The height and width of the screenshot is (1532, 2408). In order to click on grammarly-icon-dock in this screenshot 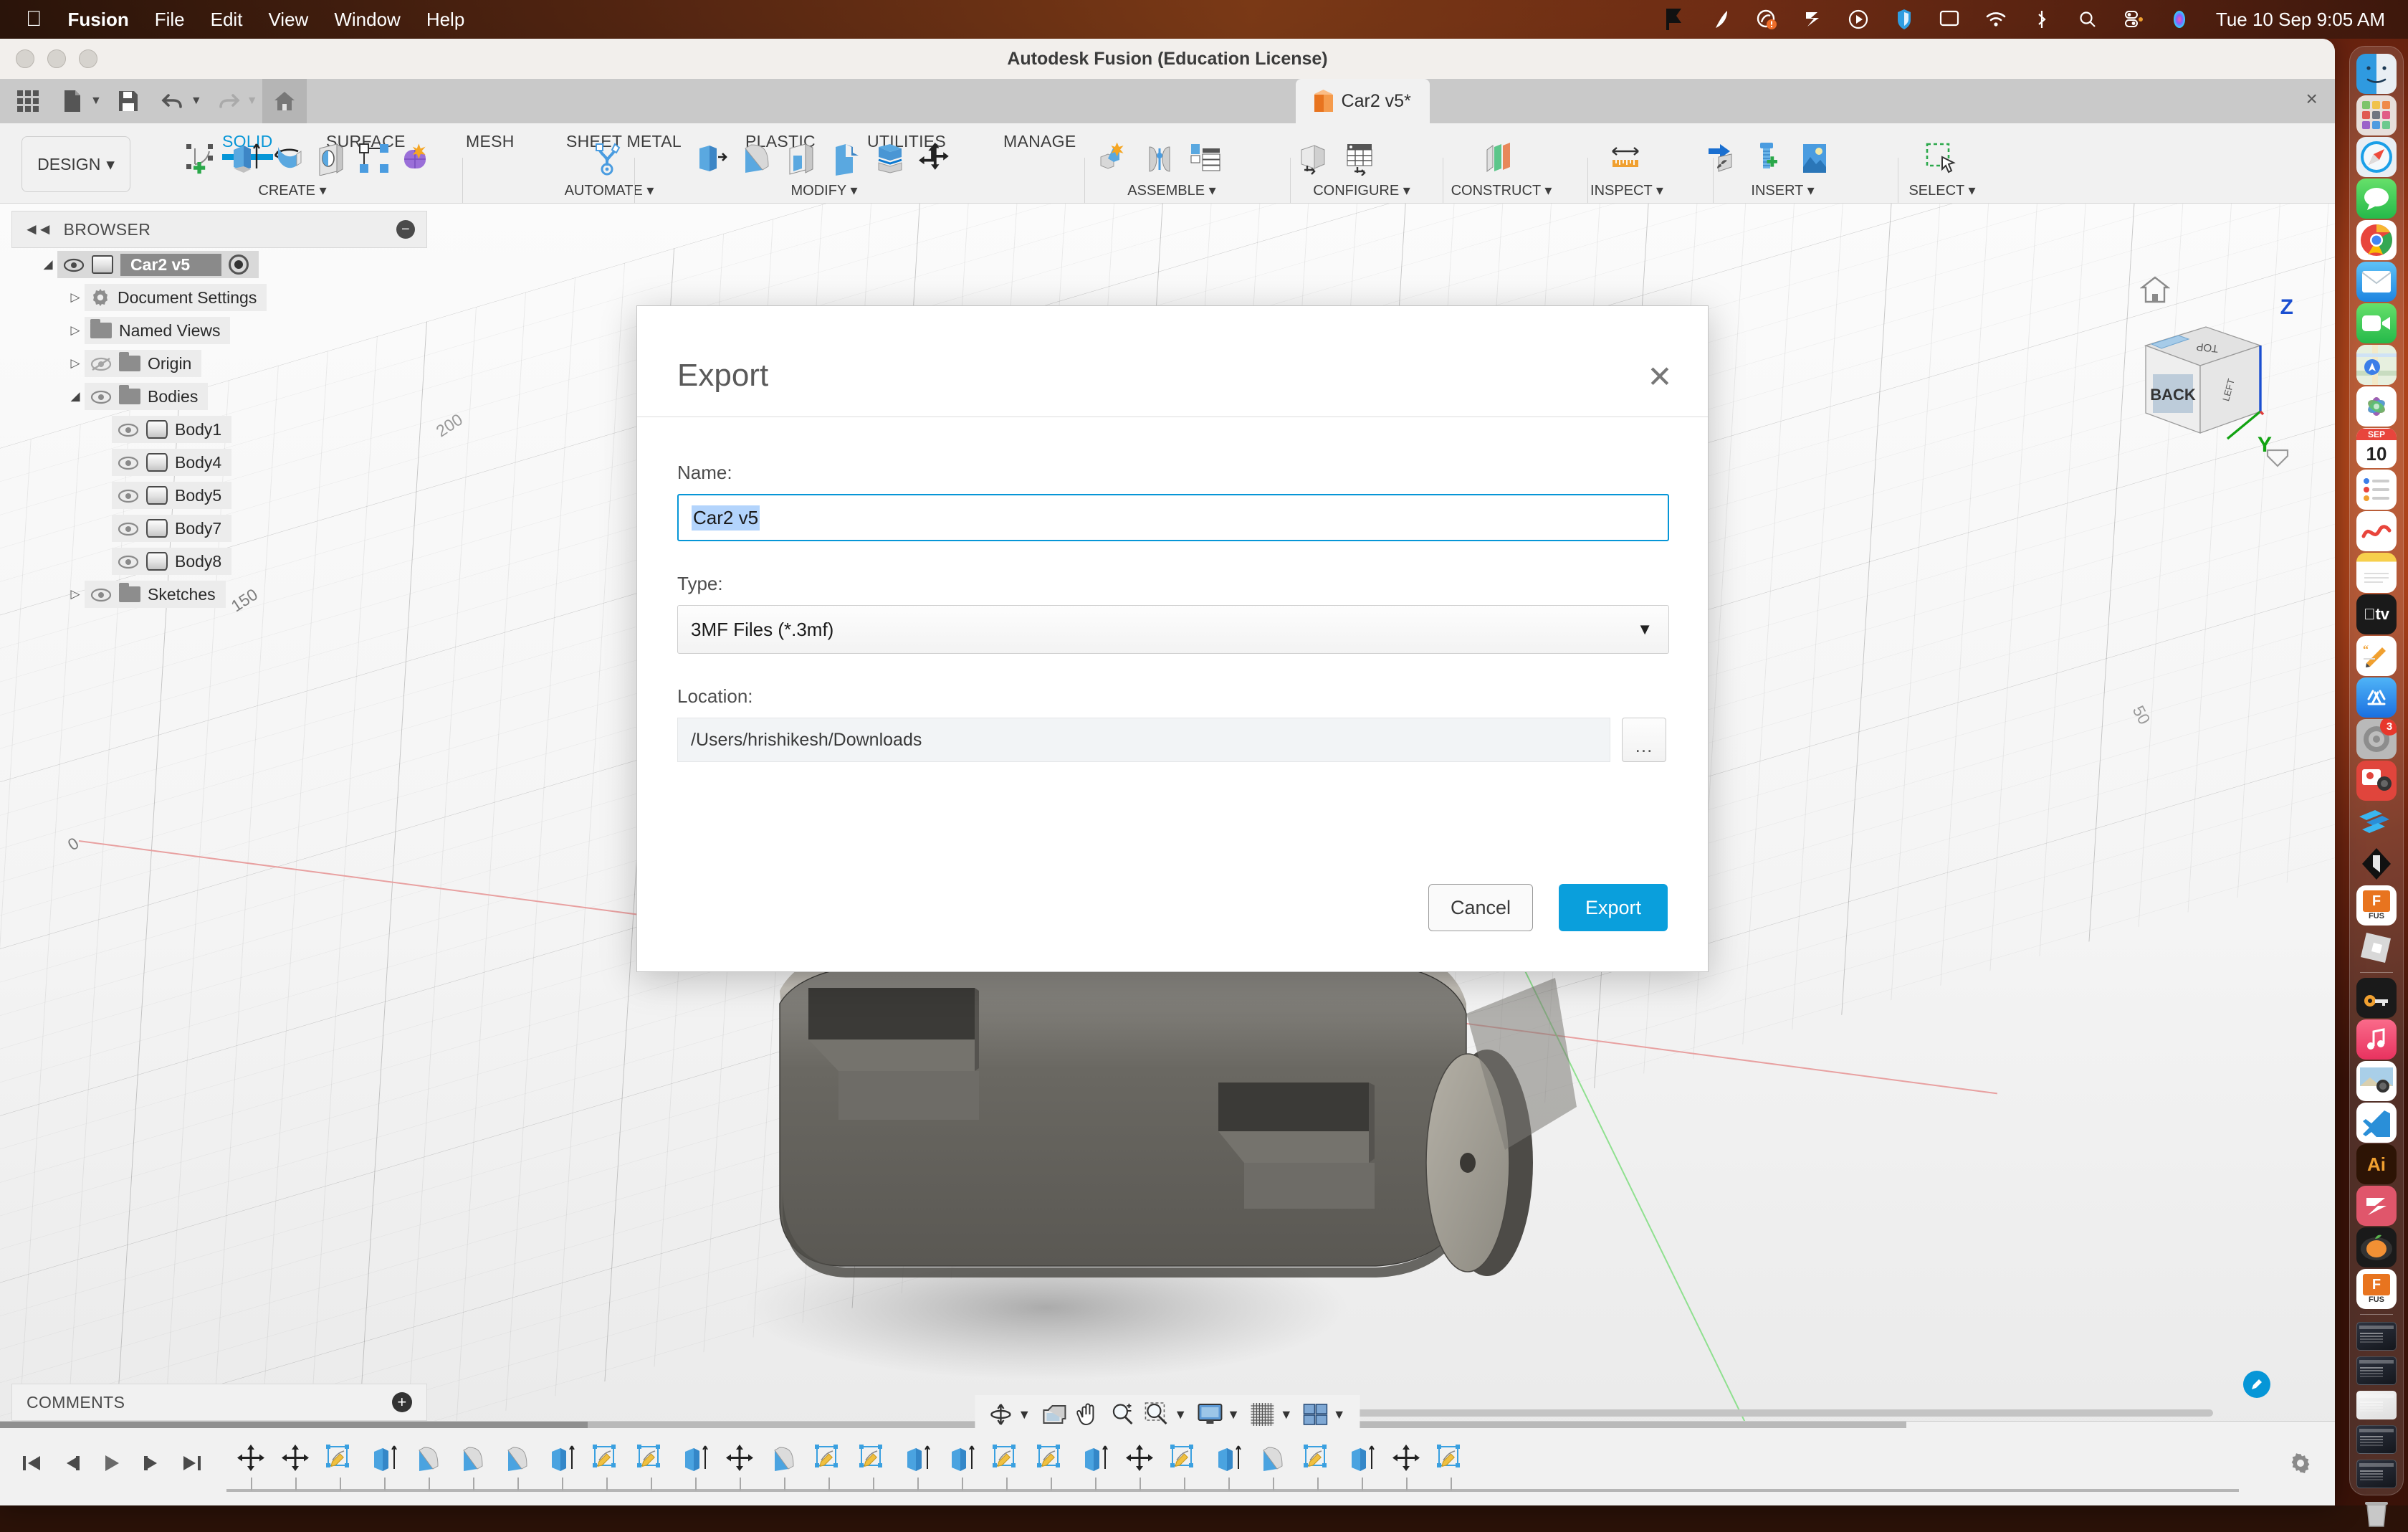, I will do `click(2376, 1206)`.